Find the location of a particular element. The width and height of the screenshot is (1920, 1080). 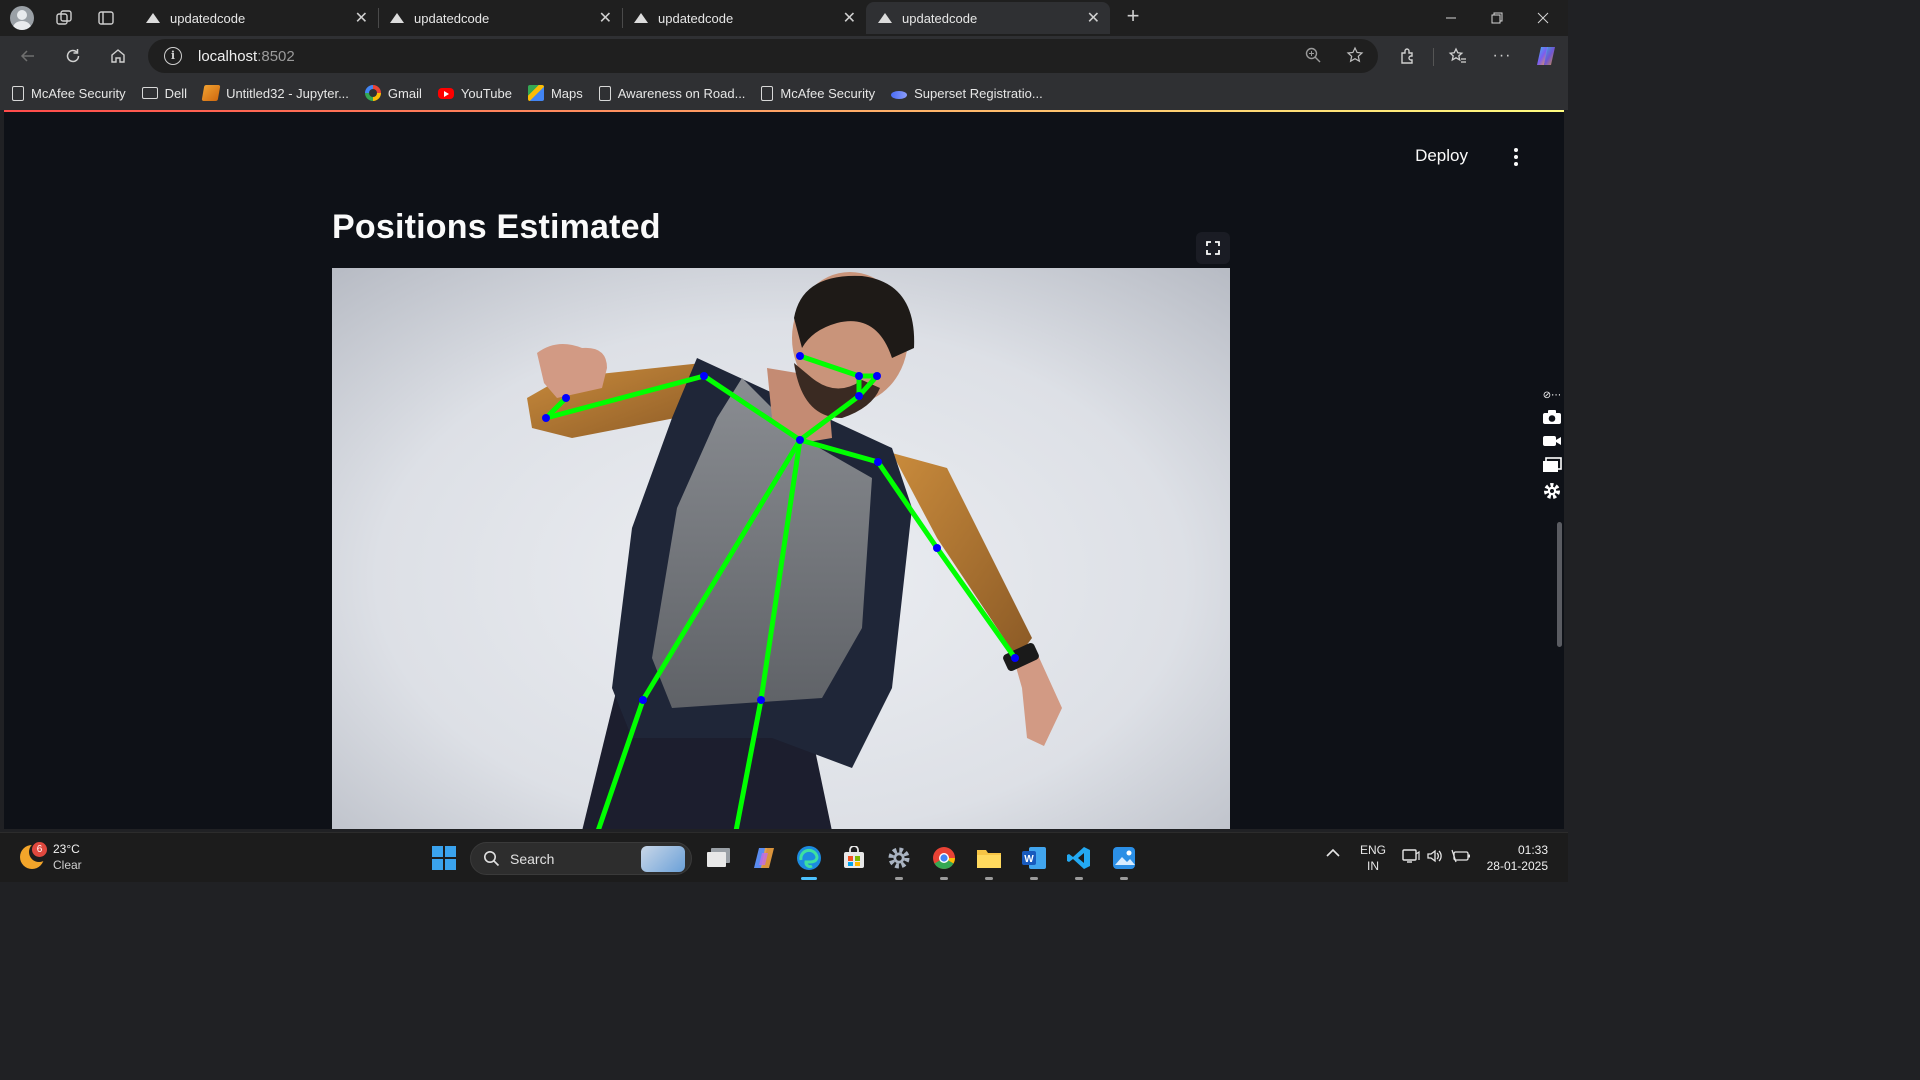

side-toolbar: ⊘⋯ is located at coordinates (1552, 445).